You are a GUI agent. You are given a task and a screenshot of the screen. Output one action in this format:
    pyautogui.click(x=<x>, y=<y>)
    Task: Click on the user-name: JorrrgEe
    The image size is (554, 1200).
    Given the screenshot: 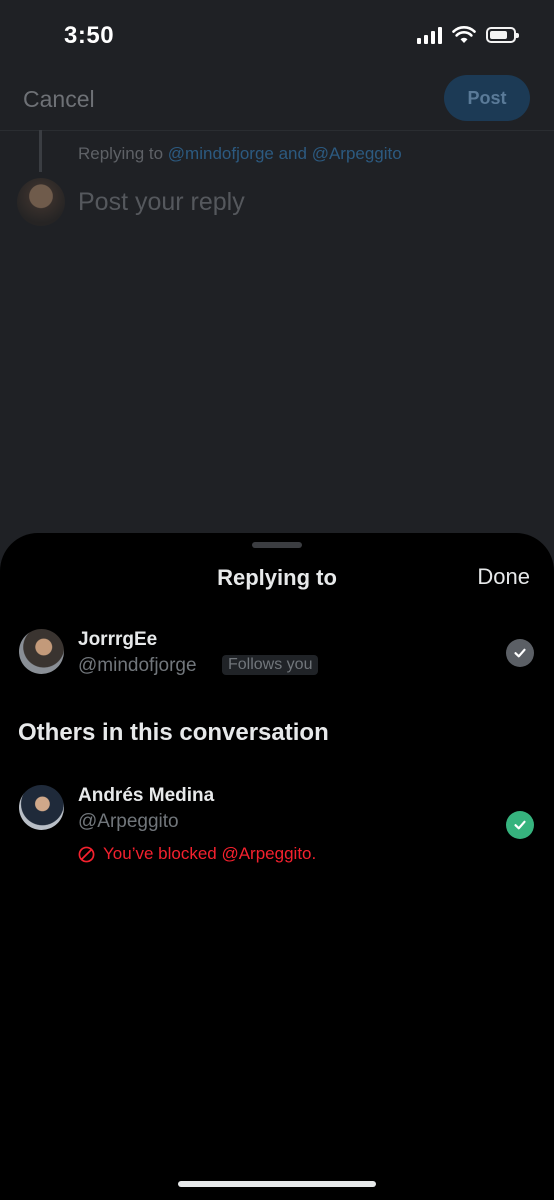 What is the action you would take?
    pyautogui.click(x=118, y=639)
    